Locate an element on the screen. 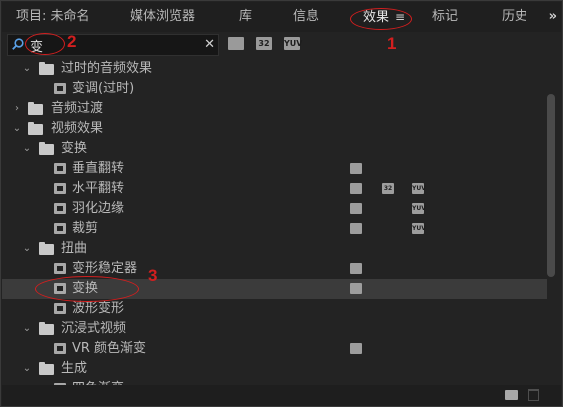 This screenshot has width=563, height=407. effect-row: 垂直翻转 is located at coordinates (274, 169).